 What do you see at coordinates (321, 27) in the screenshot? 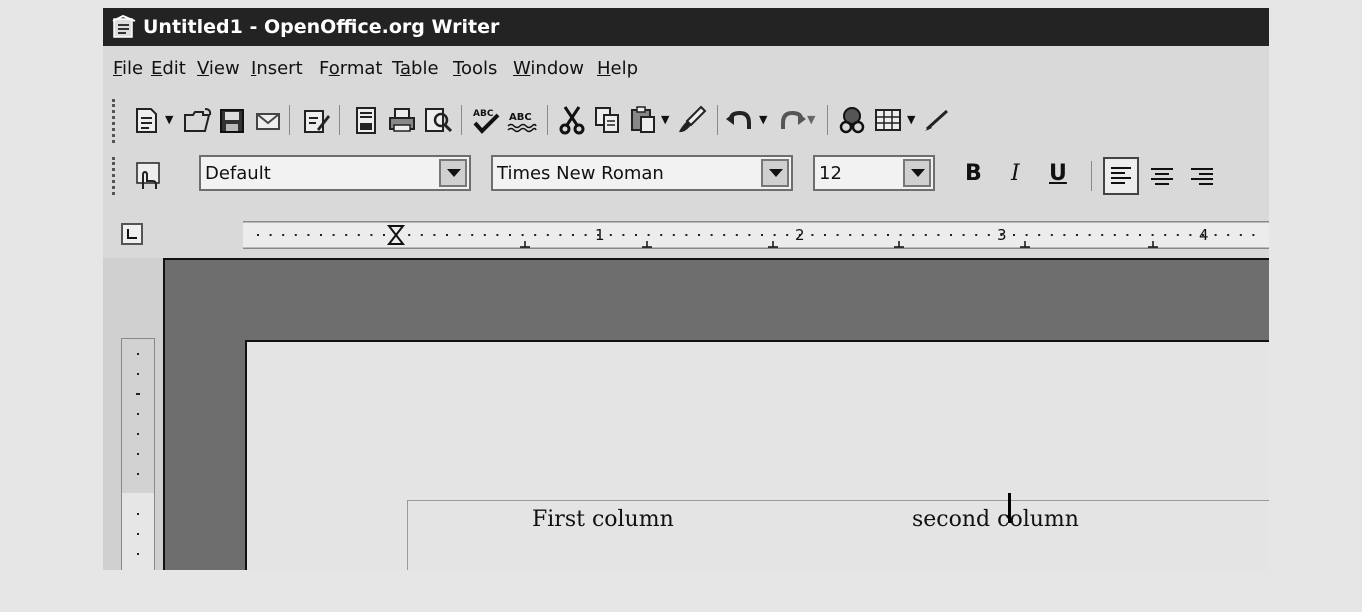
I see `window-title: Untitled1 - OpenOffice.org Writer` at bounding box center [321, 27].